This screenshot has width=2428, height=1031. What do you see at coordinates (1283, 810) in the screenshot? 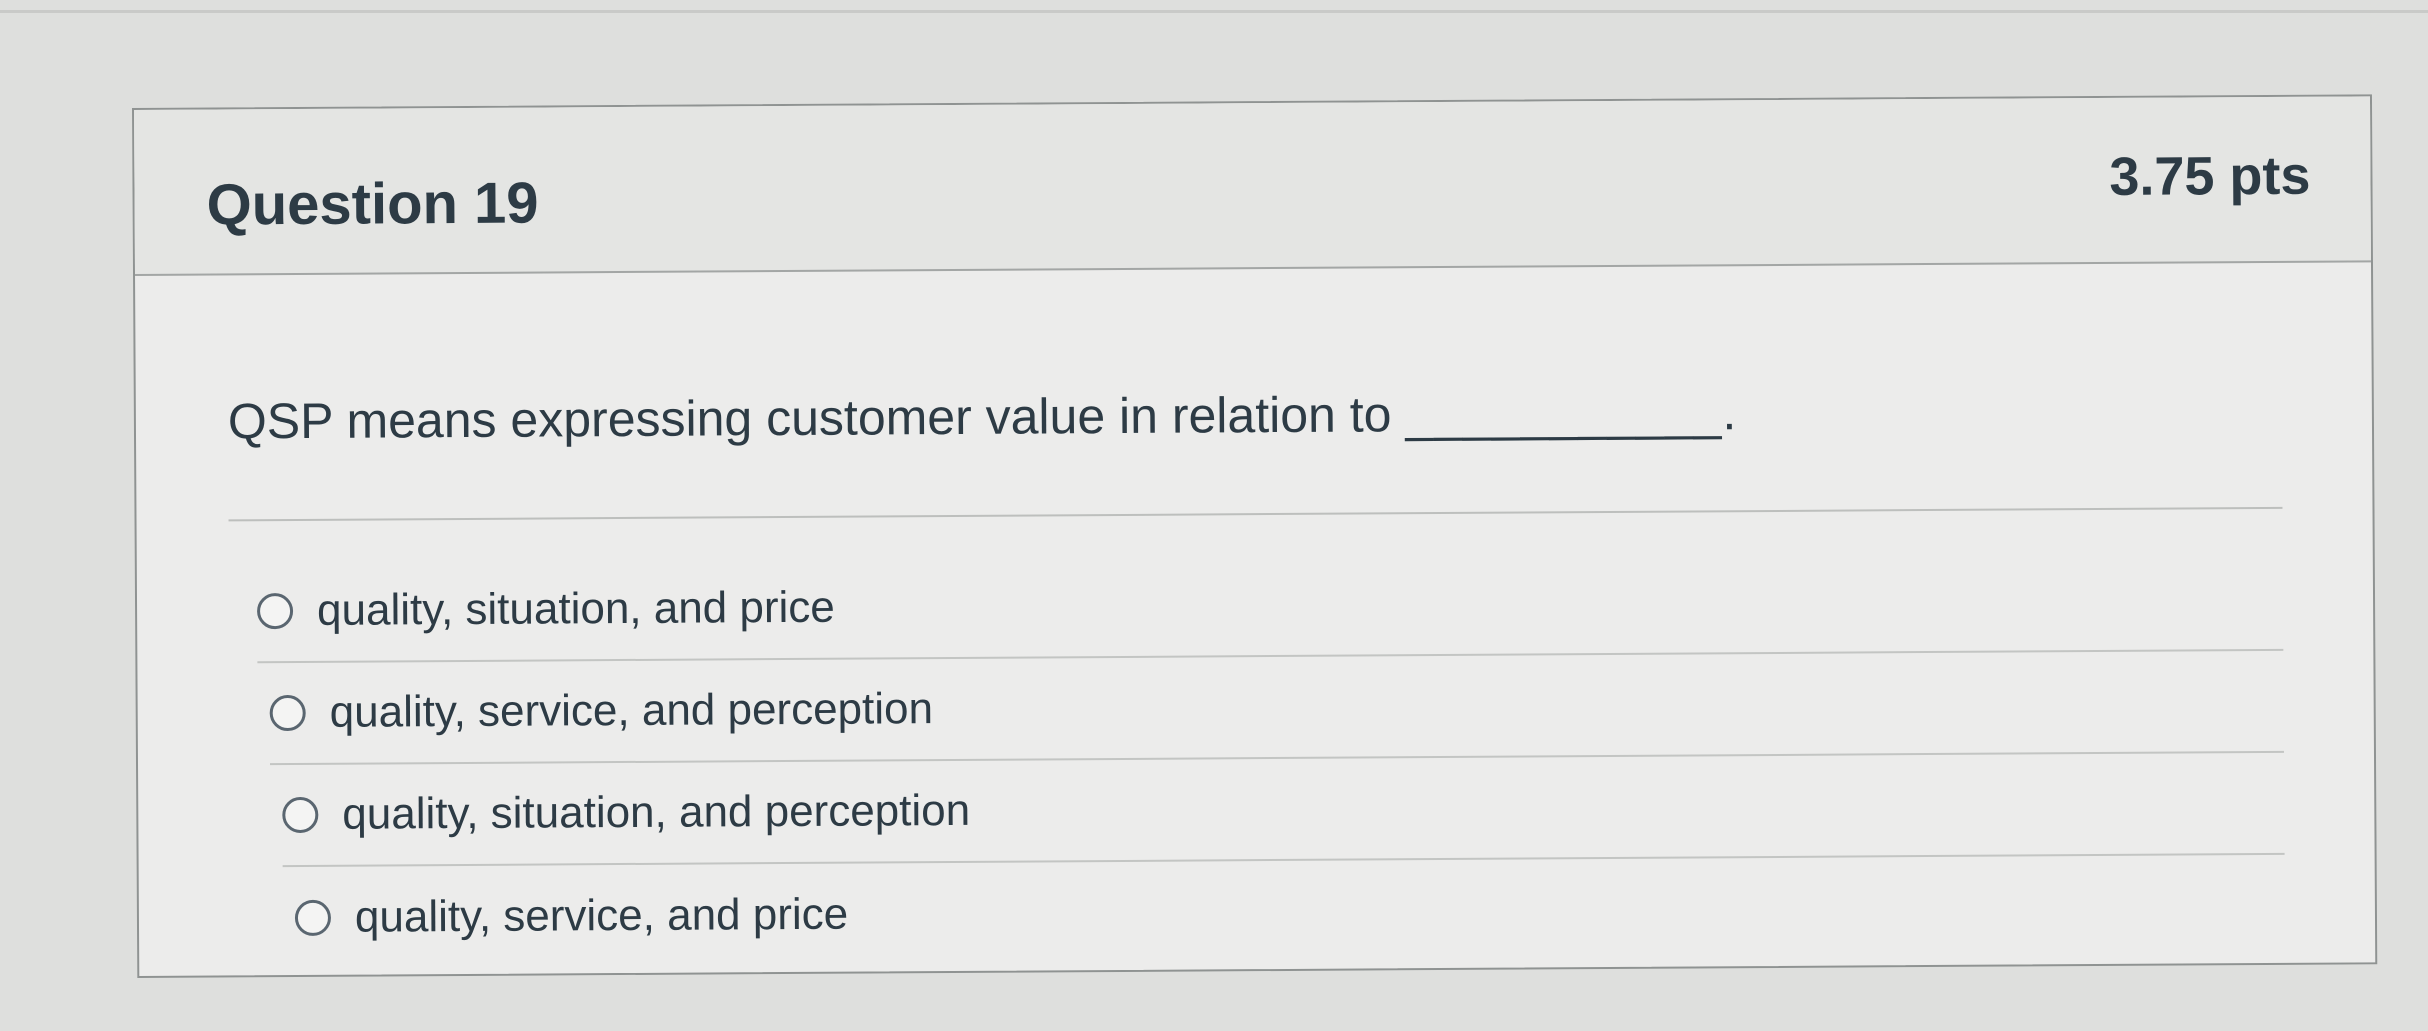
I see `answer-option: quality, situation, and perception` at bounding box center [1283, 810].